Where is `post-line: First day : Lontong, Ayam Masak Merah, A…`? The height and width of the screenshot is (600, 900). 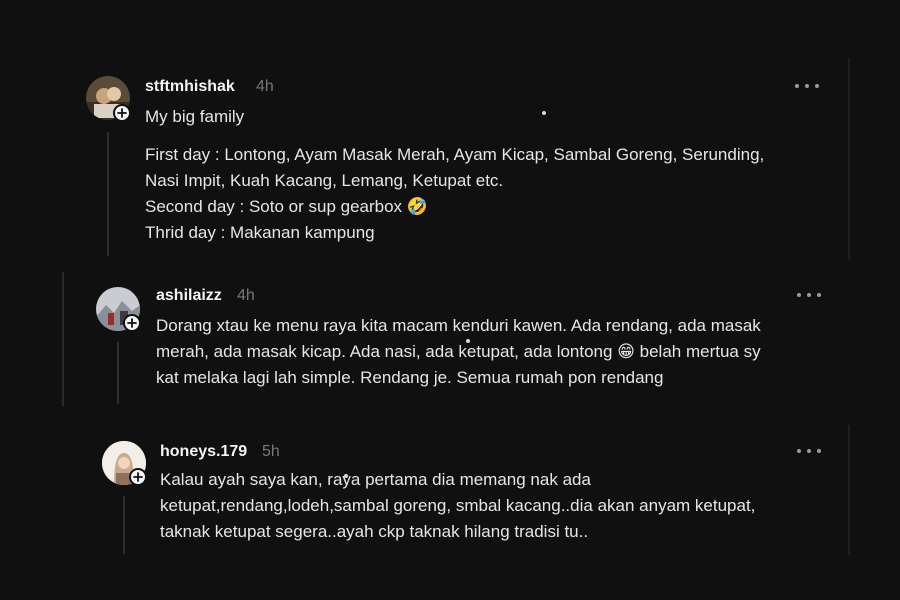
post-line: First day : Lontong, Ayam Masak Merah, A… is located at coordinates (455, 154).